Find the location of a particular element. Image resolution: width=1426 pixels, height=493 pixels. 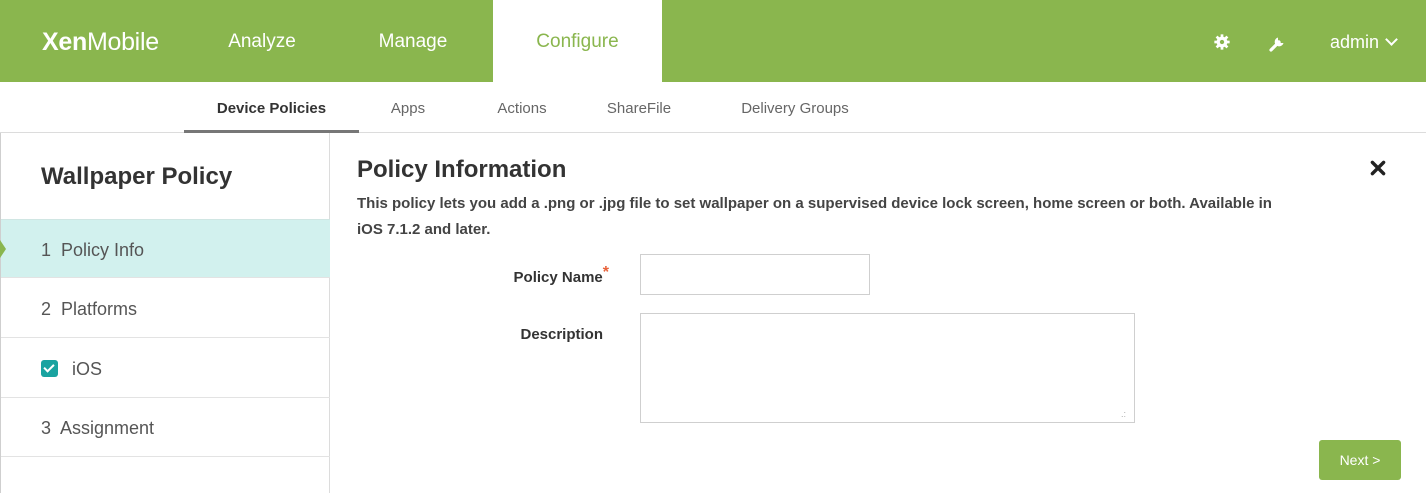

step-platform-ios: iOS is located at coordinates (165, 368).